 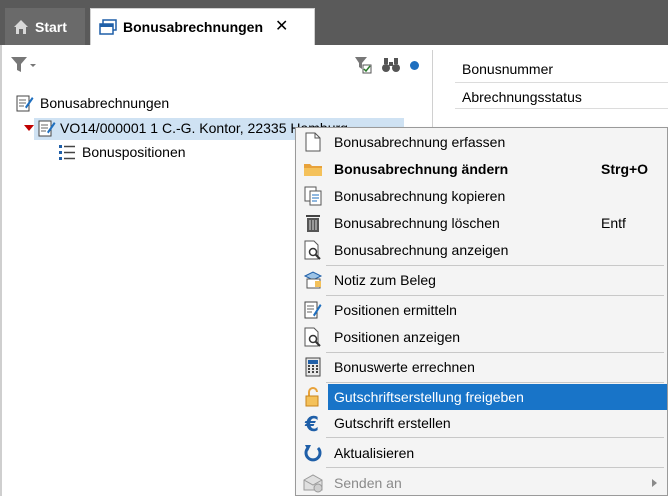 I want to click on home-icon, so click(x=21, y=26).